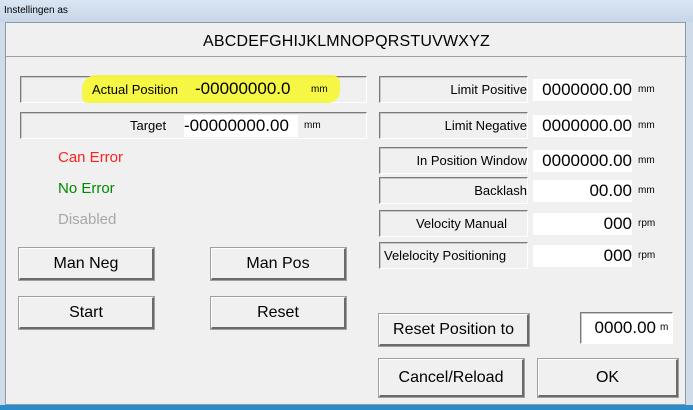 The image size is (693, 410). I want to click on actual-position-label: Actual Position, so click(135, 89).